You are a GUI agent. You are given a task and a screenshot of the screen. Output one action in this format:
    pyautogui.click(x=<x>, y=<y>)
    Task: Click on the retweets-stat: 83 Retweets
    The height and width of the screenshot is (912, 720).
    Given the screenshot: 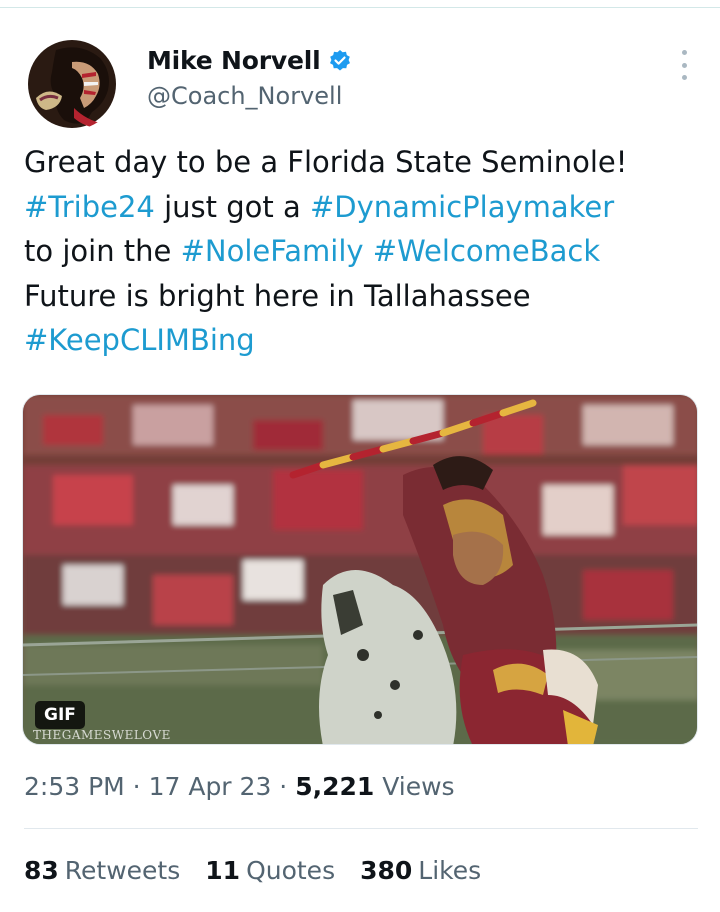 What is the action you would take?
    pyautogui.click(x=102, y=870)
    